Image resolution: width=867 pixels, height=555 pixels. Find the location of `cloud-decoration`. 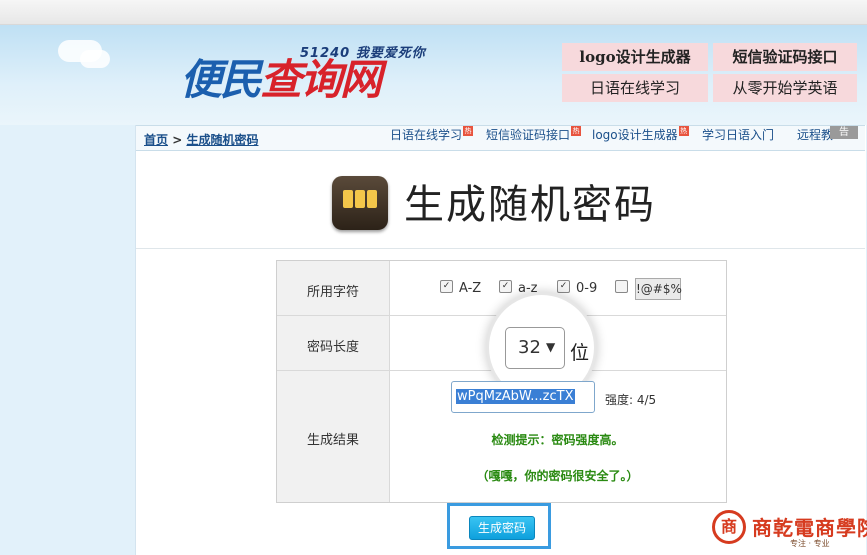

cloud-decoration is located at coordinates (95, 59).